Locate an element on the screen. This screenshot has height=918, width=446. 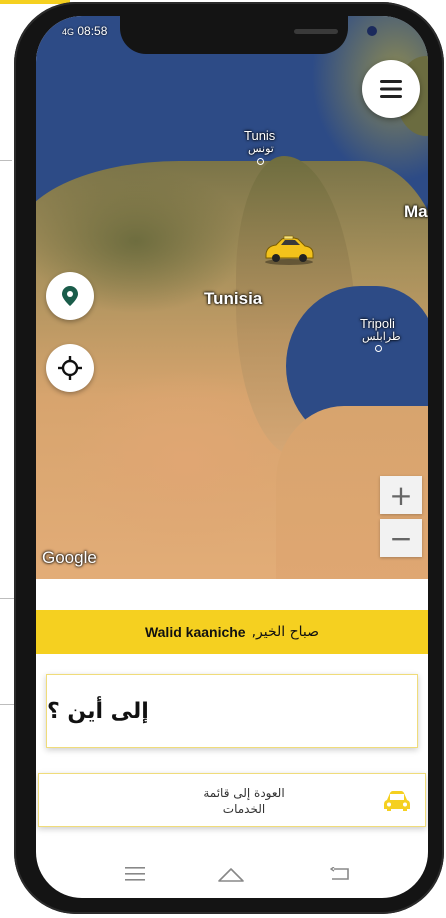
zoom-out-button: − is located at coordinates (401, 538).